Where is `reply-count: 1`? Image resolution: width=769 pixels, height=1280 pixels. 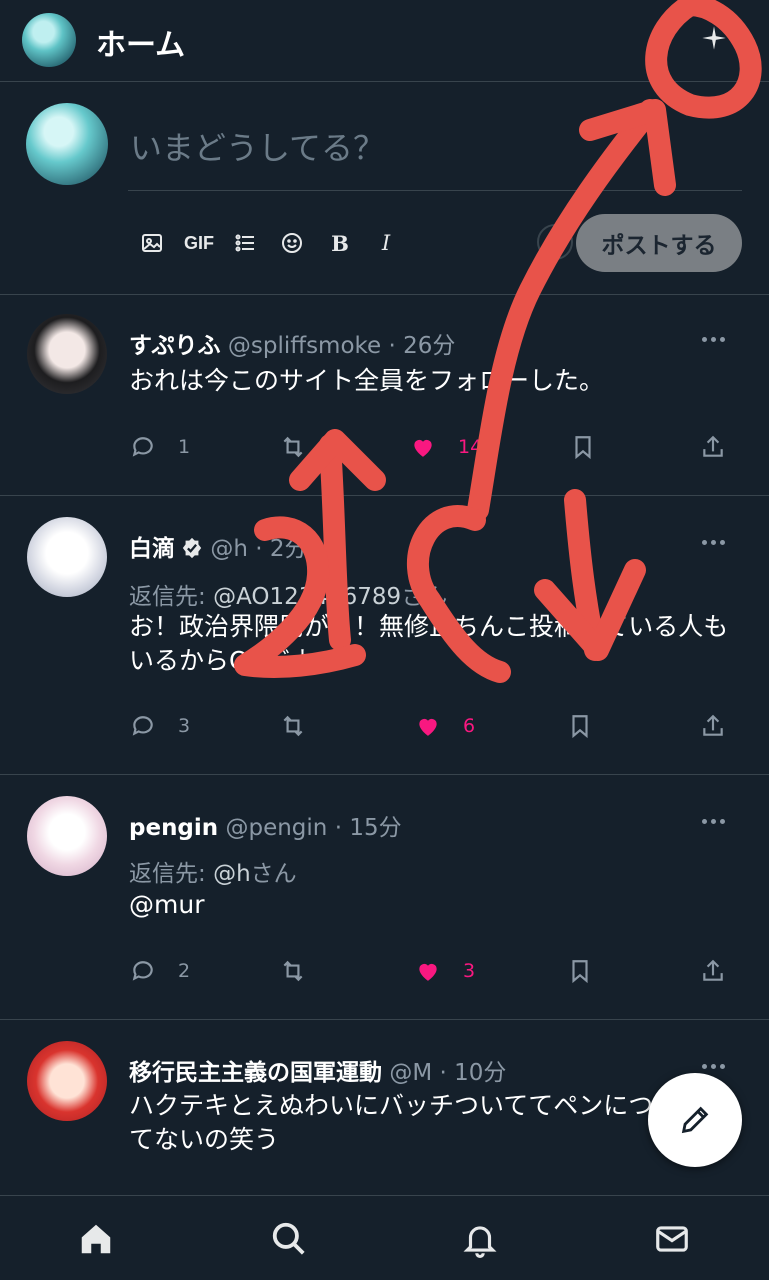 reply-count: 1 is located at coordinates (184, 447).